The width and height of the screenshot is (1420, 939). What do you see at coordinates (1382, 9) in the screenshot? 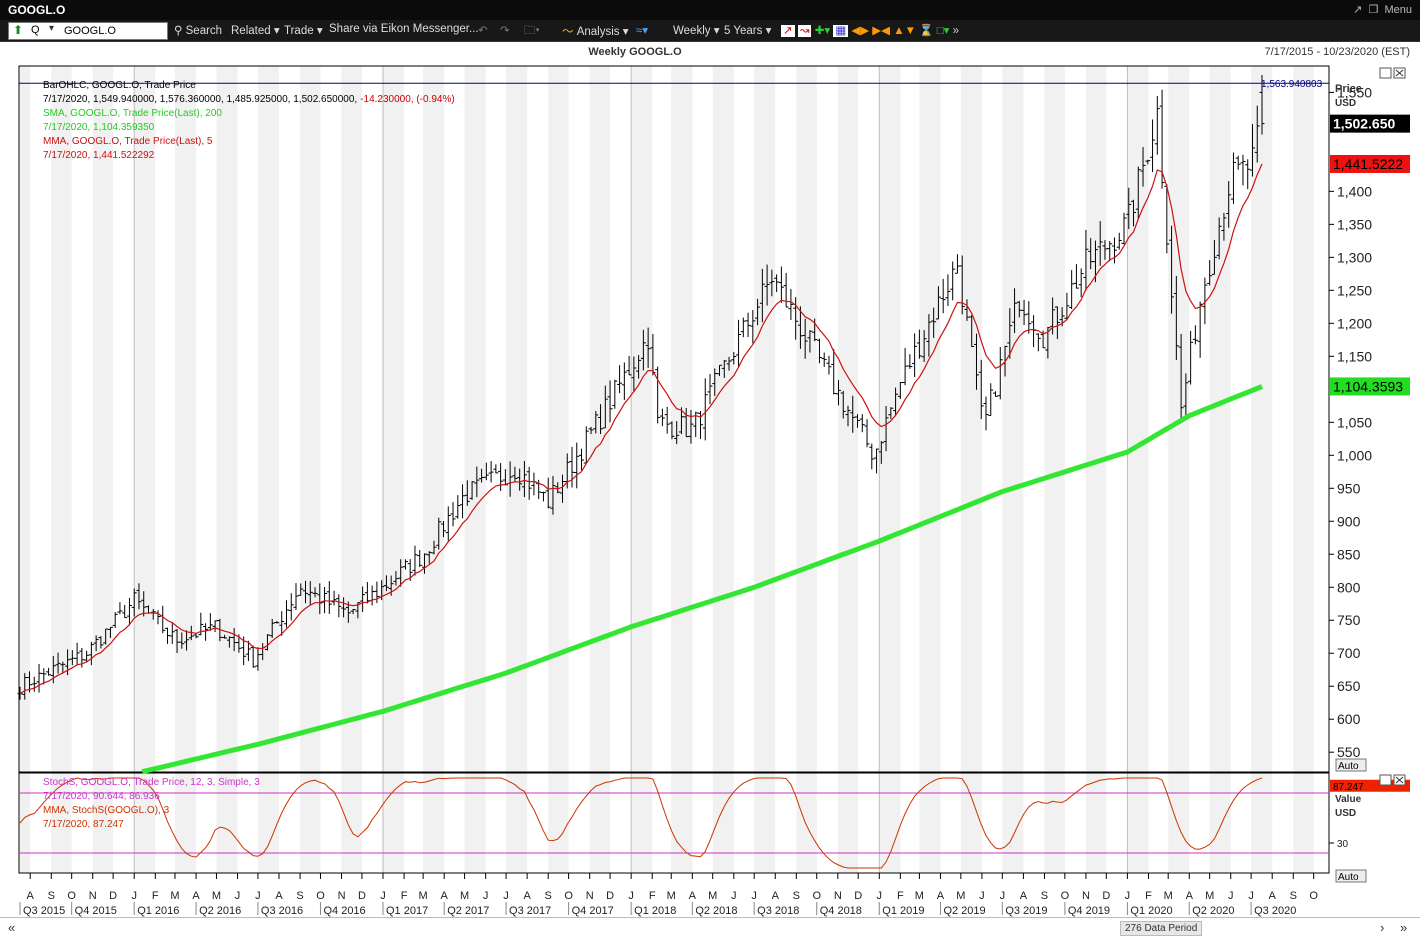
I see `window-menu: ↗ ❐ Menu` at bounding box center [1382, 9].